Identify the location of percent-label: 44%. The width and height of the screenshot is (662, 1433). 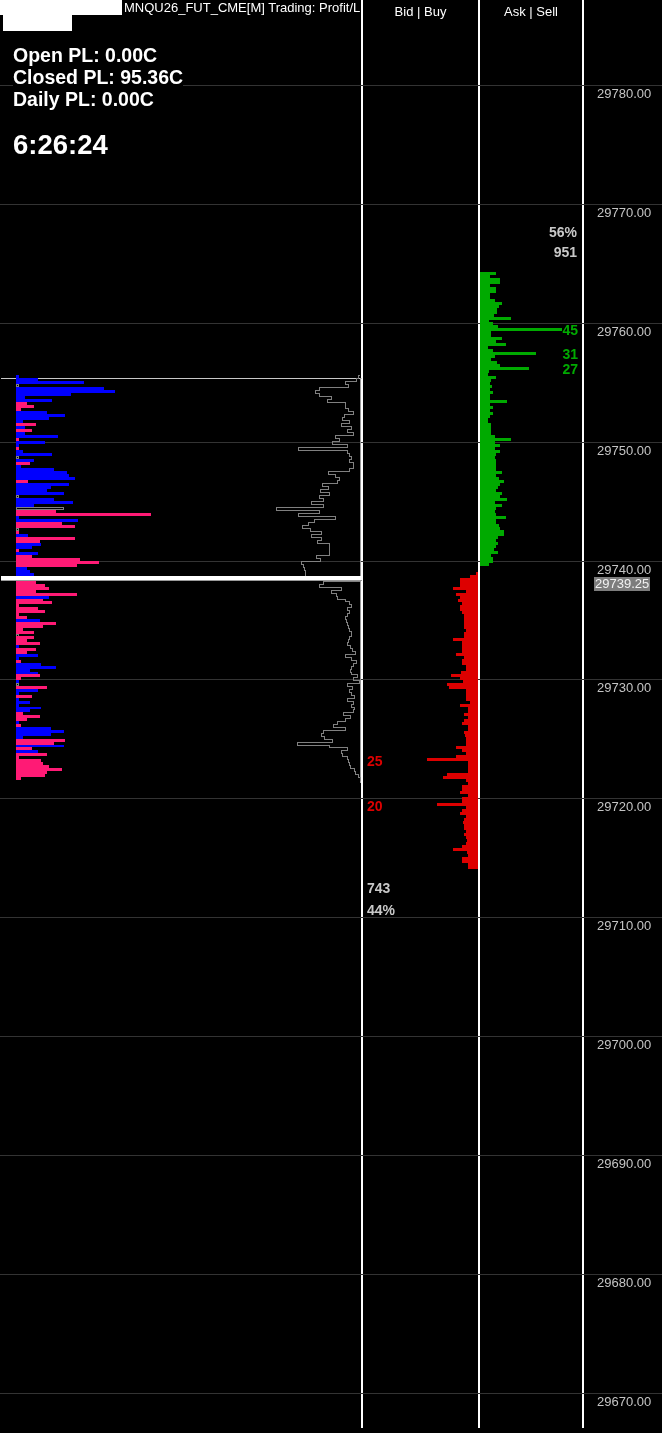
(381, 910).